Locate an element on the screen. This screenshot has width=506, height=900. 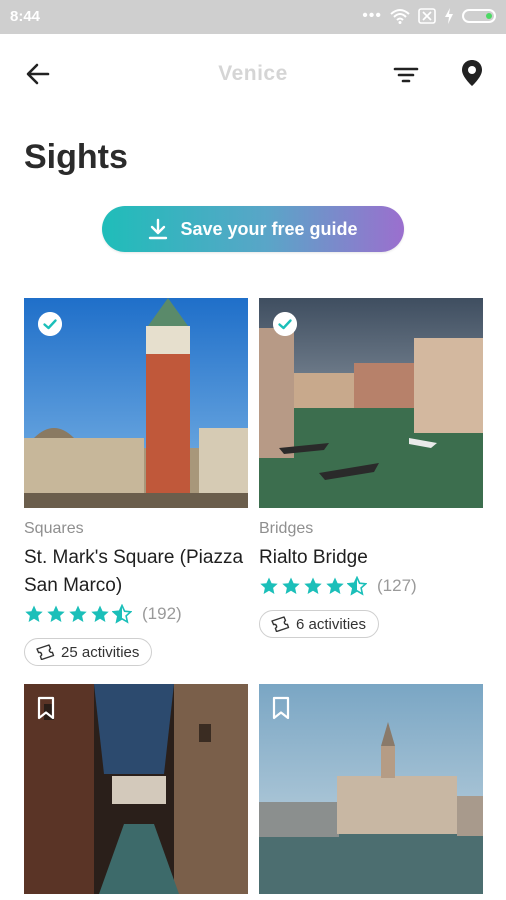
sight-category: Squares is located at coordinates (54, 528).